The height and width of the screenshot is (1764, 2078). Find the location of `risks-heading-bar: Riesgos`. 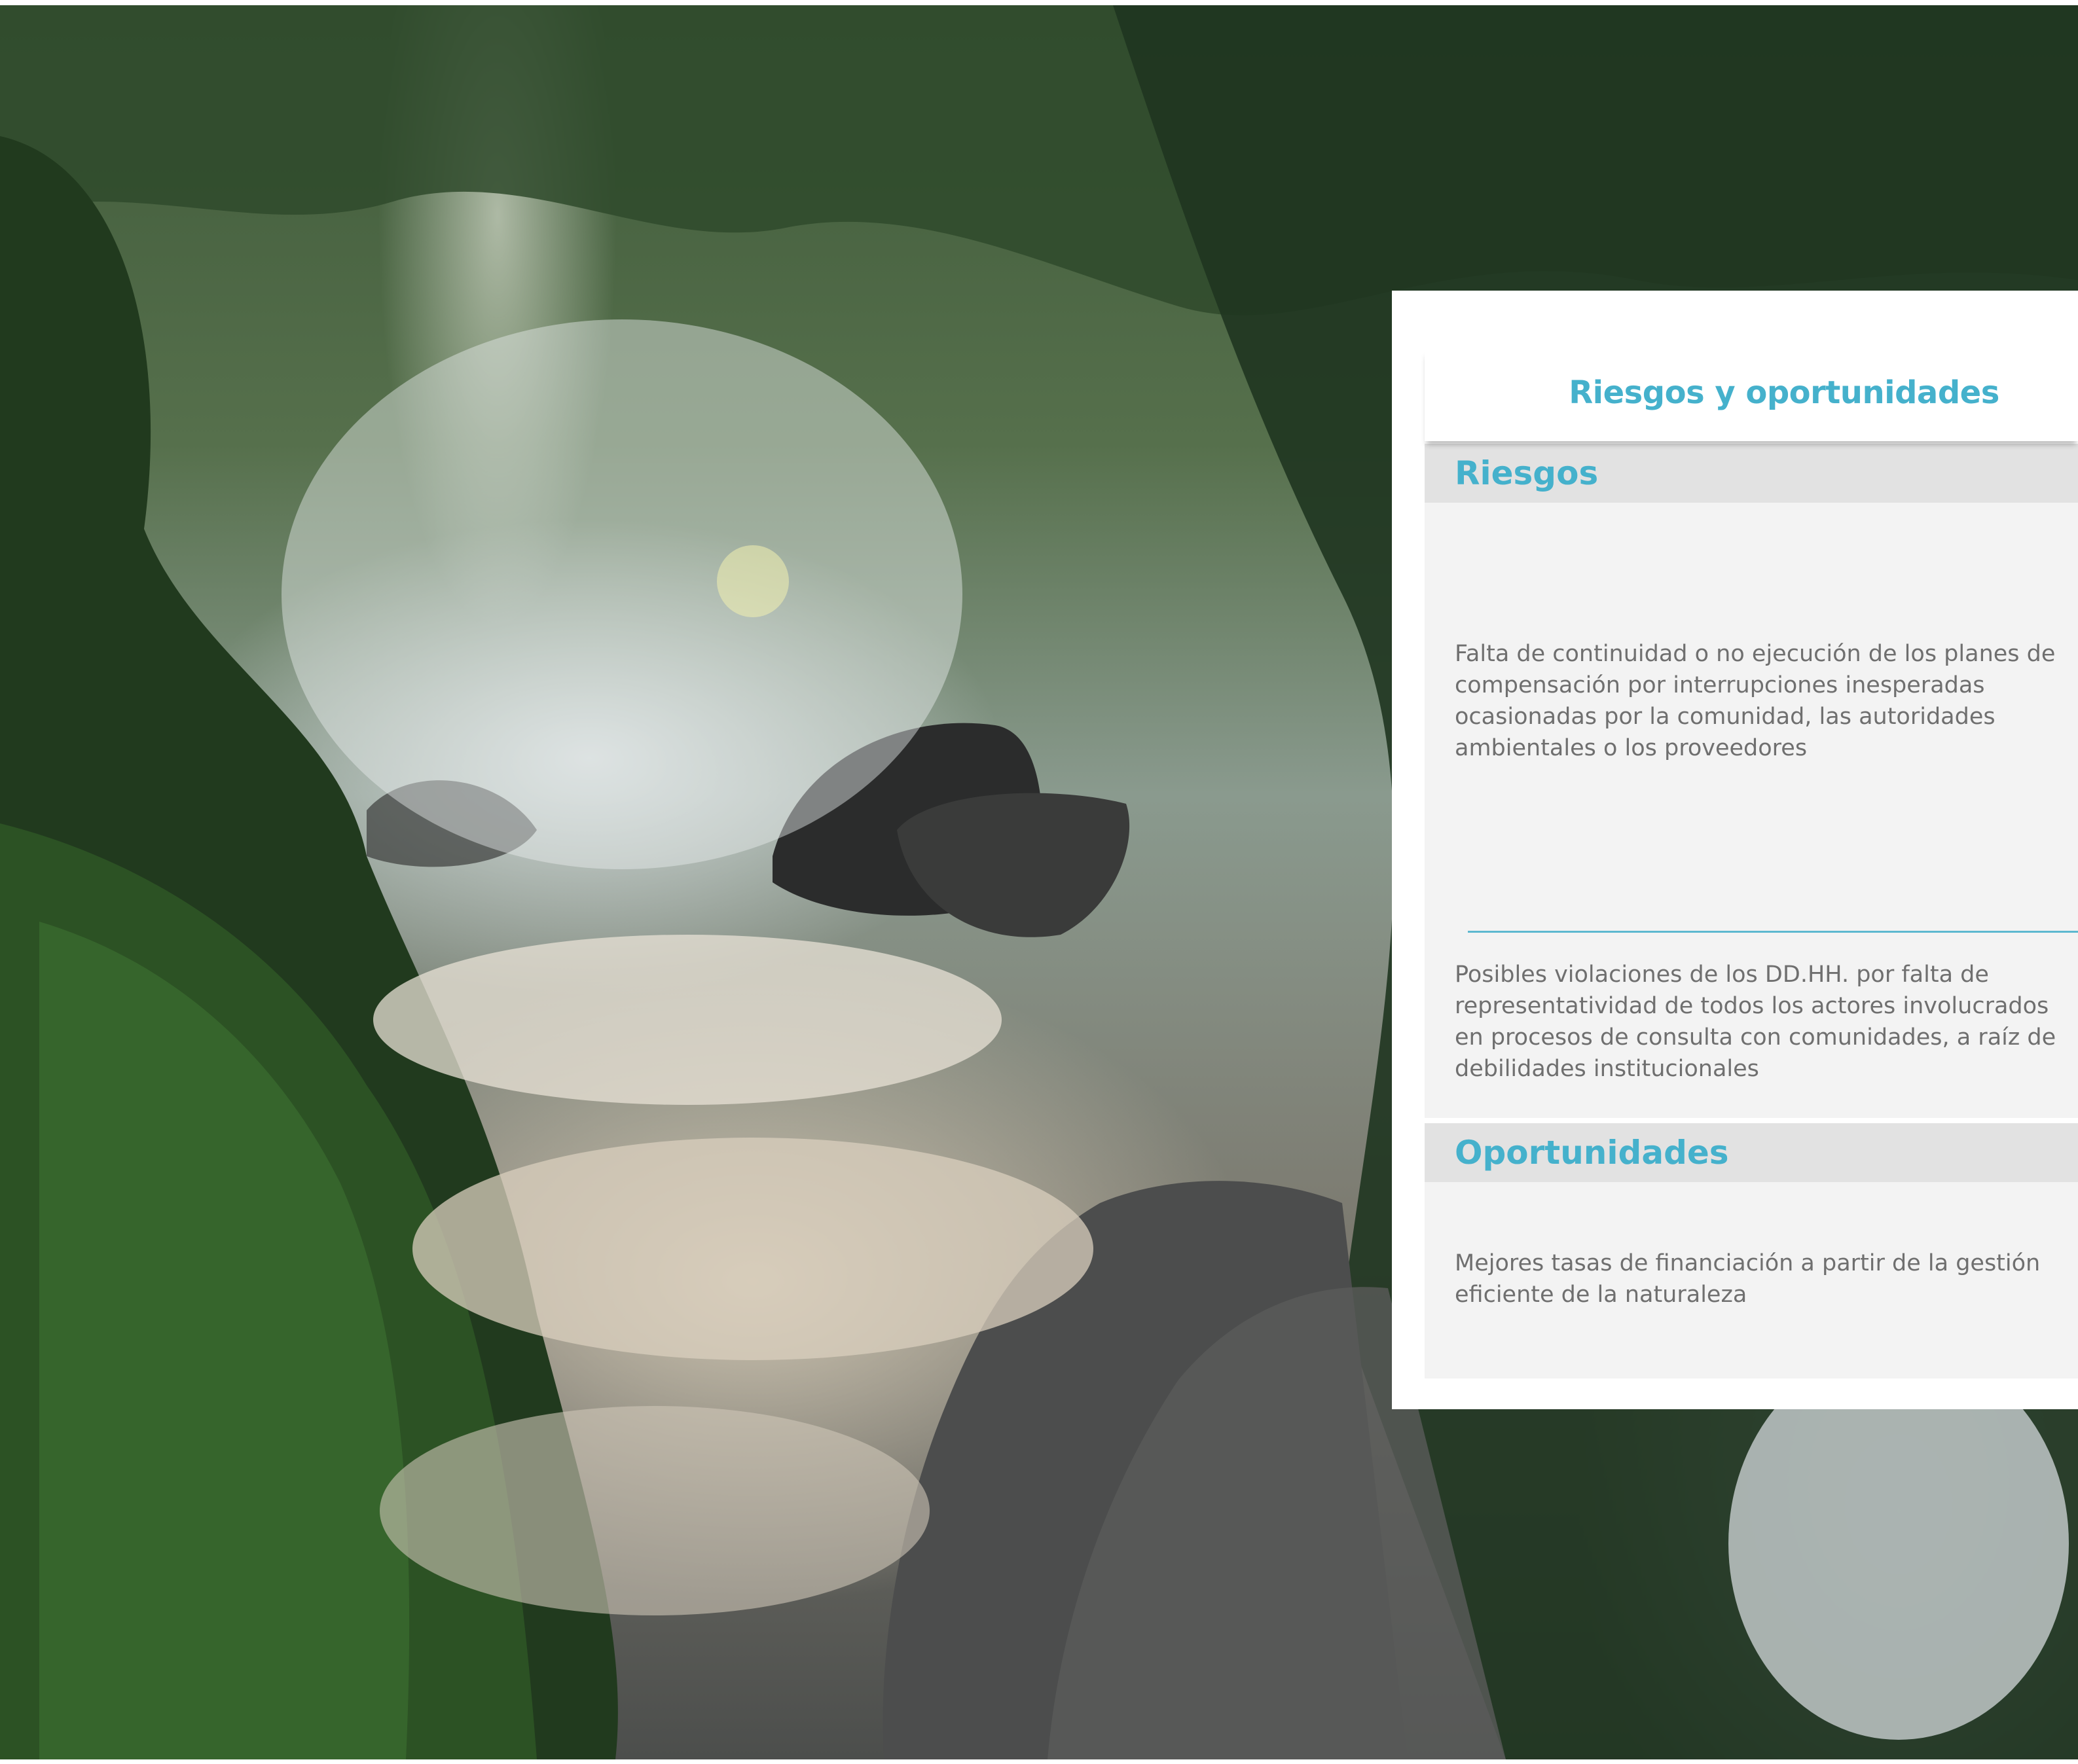

risks-heading-bar: Riesgos is located at coordinates (1751, 473).